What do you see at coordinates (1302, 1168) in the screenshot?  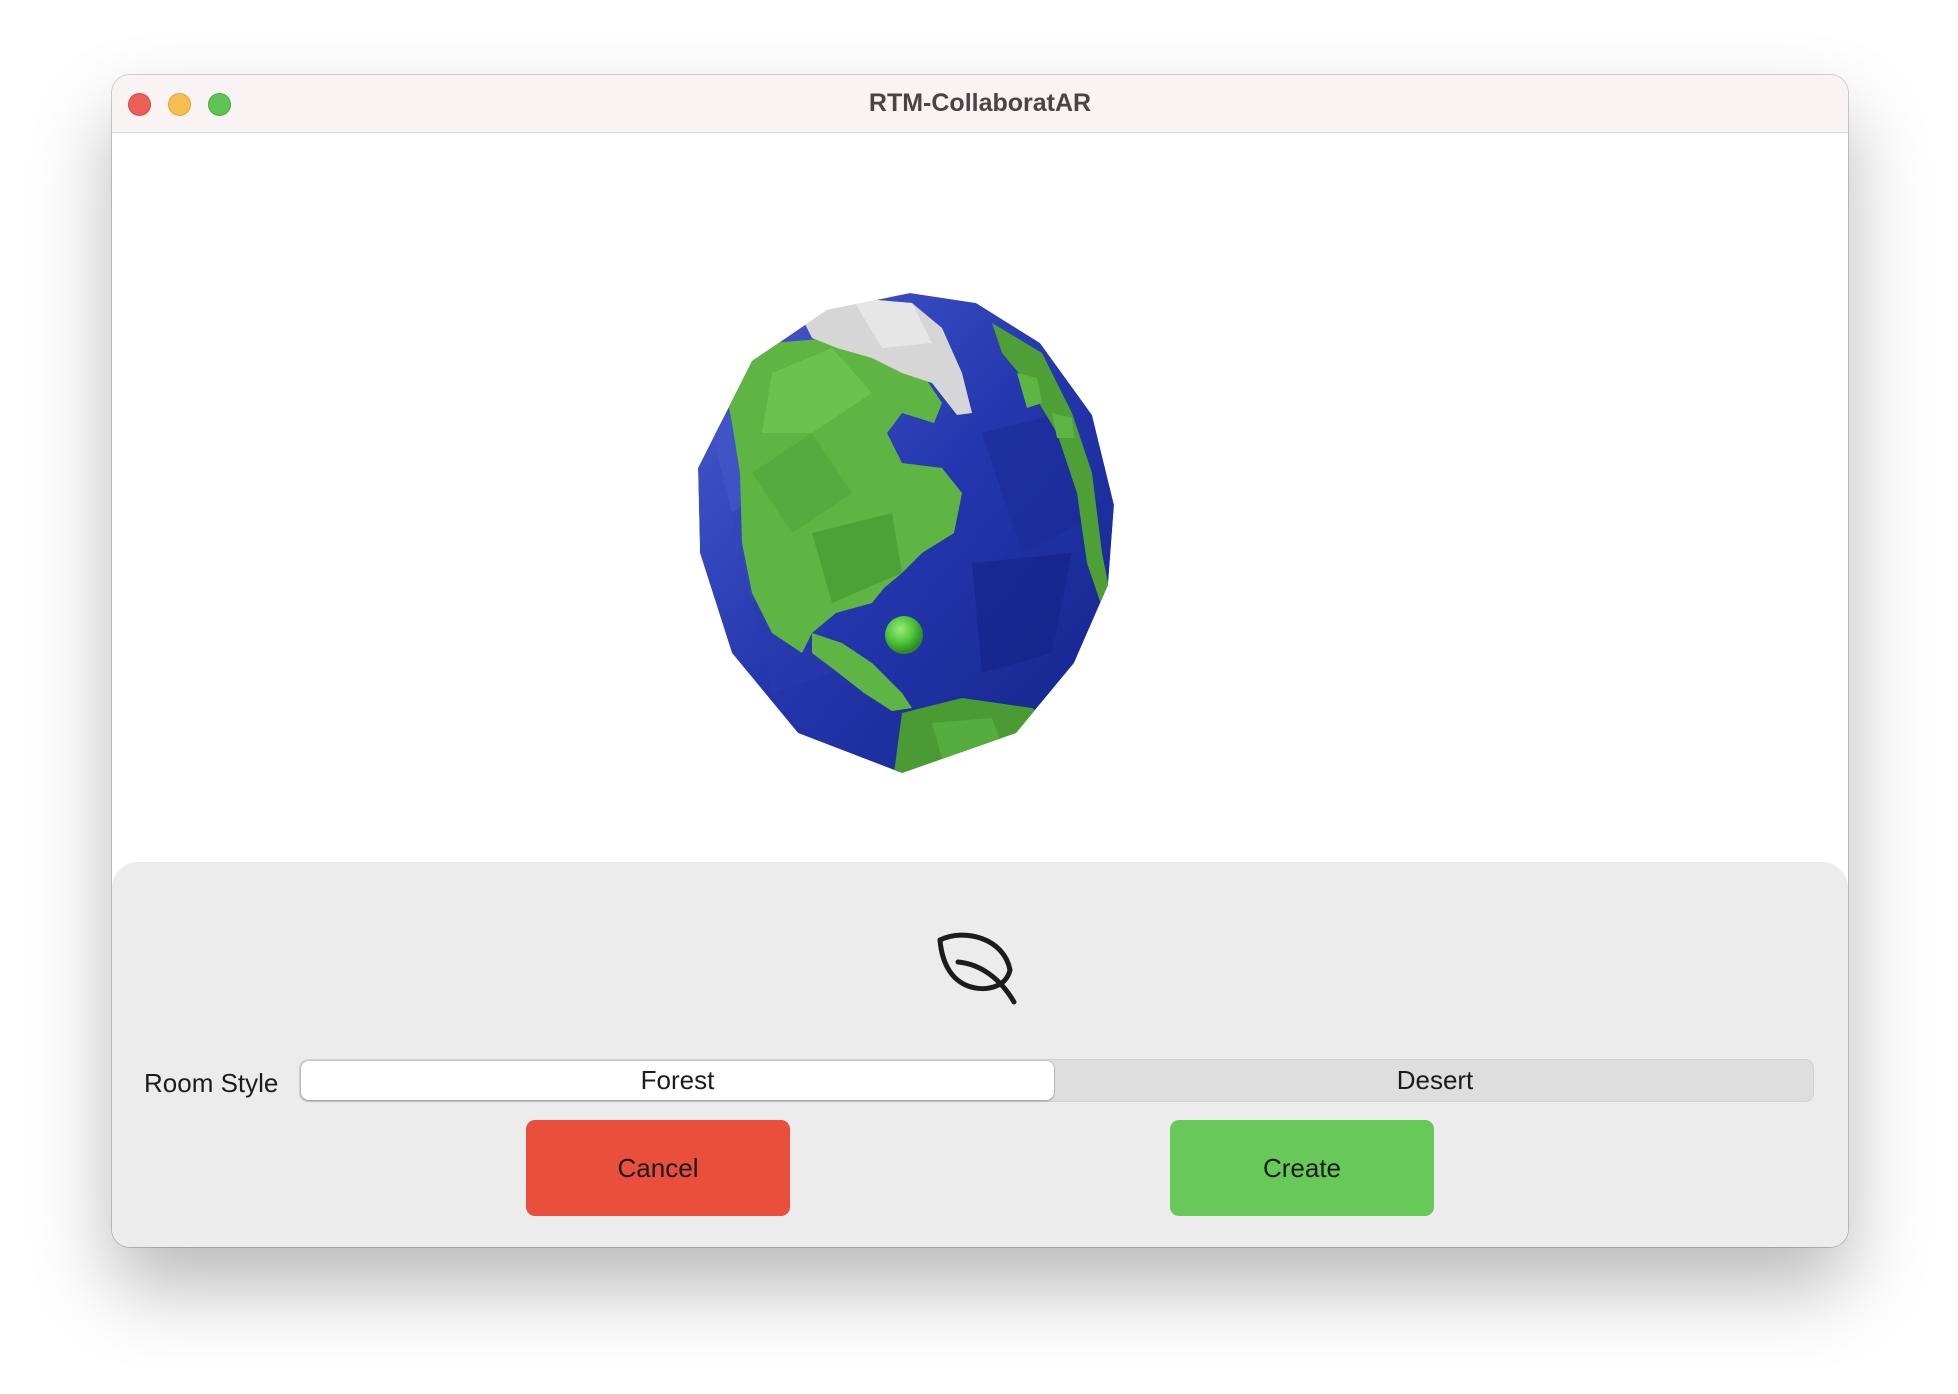 I see `create-button: Create` at bounding box center [1302, 1168].